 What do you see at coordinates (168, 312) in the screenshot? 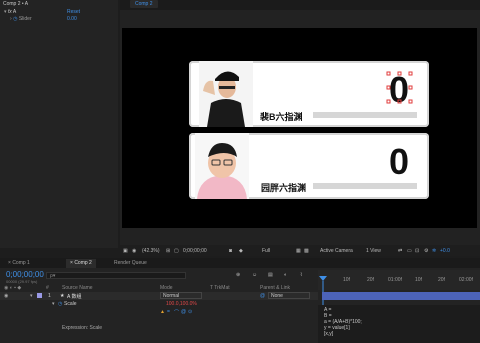
I see `expression-enable-icon: =` at bounding box center [168, 312].